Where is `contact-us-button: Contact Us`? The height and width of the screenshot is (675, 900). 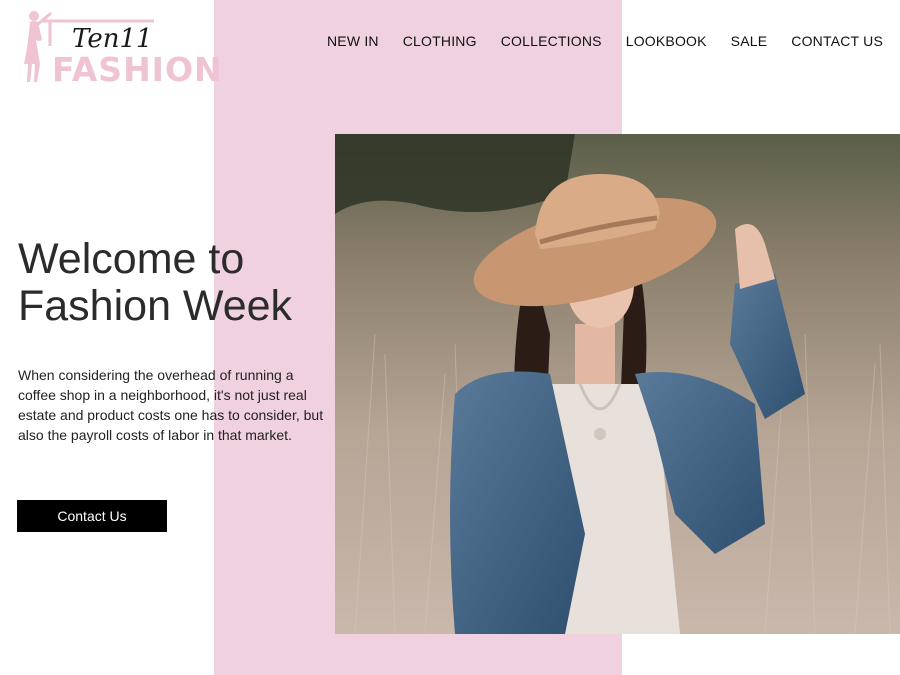
contact-us-button: Contact Us is located at coordinates (92, 516).